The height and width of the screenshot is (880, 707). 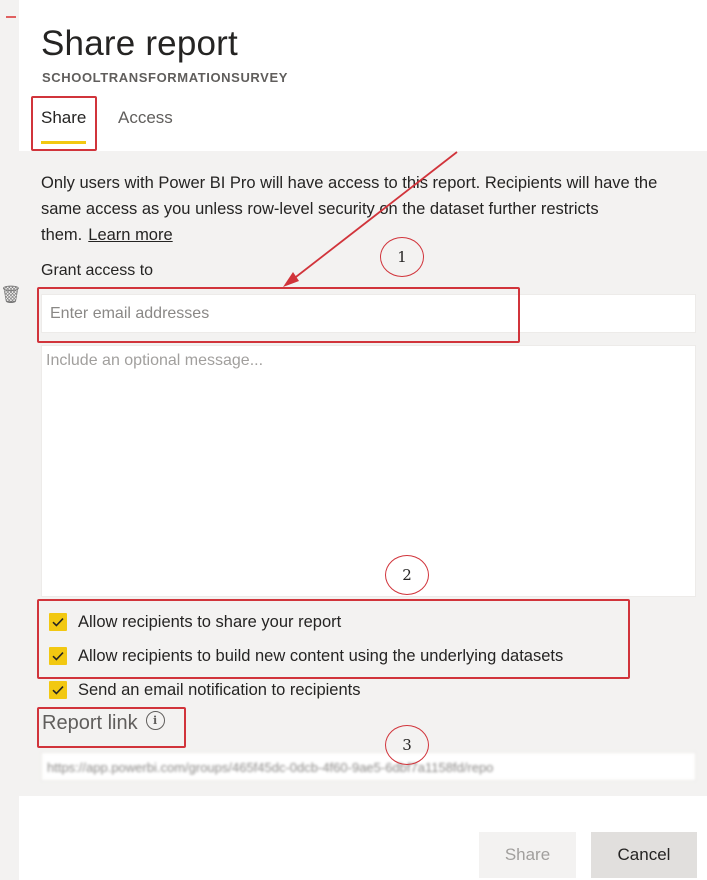 I want to click on report-link-heading: Report link i, so click(x=103, y=723).